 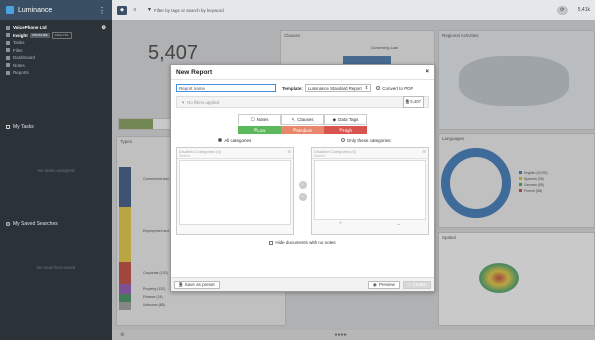 What do you see at coordinates (183, 102) in the screenshot?
I see `filter-icon: ▼` at bounding box center [183, 102].